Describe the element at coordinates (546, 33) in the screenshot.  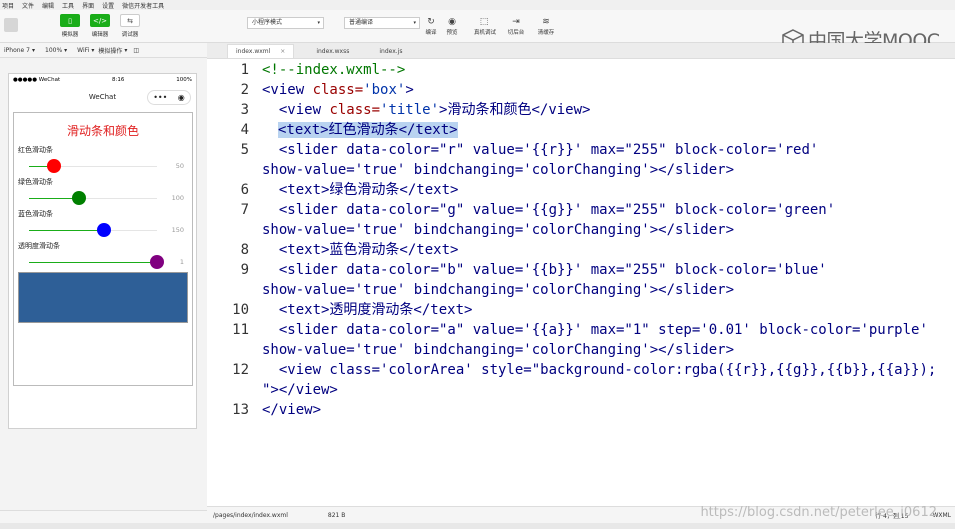
I see `clear-cache-label: 清缓存` at that location.